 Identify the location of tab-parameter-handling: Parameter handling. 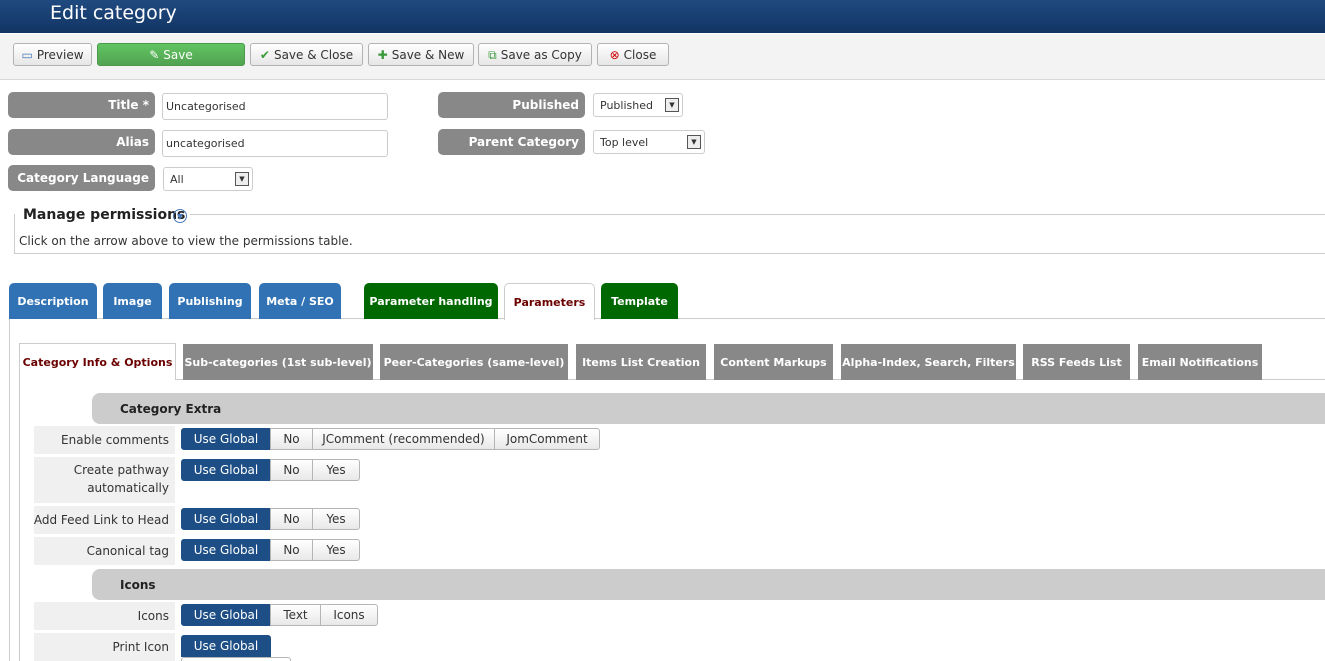
(431, 301).